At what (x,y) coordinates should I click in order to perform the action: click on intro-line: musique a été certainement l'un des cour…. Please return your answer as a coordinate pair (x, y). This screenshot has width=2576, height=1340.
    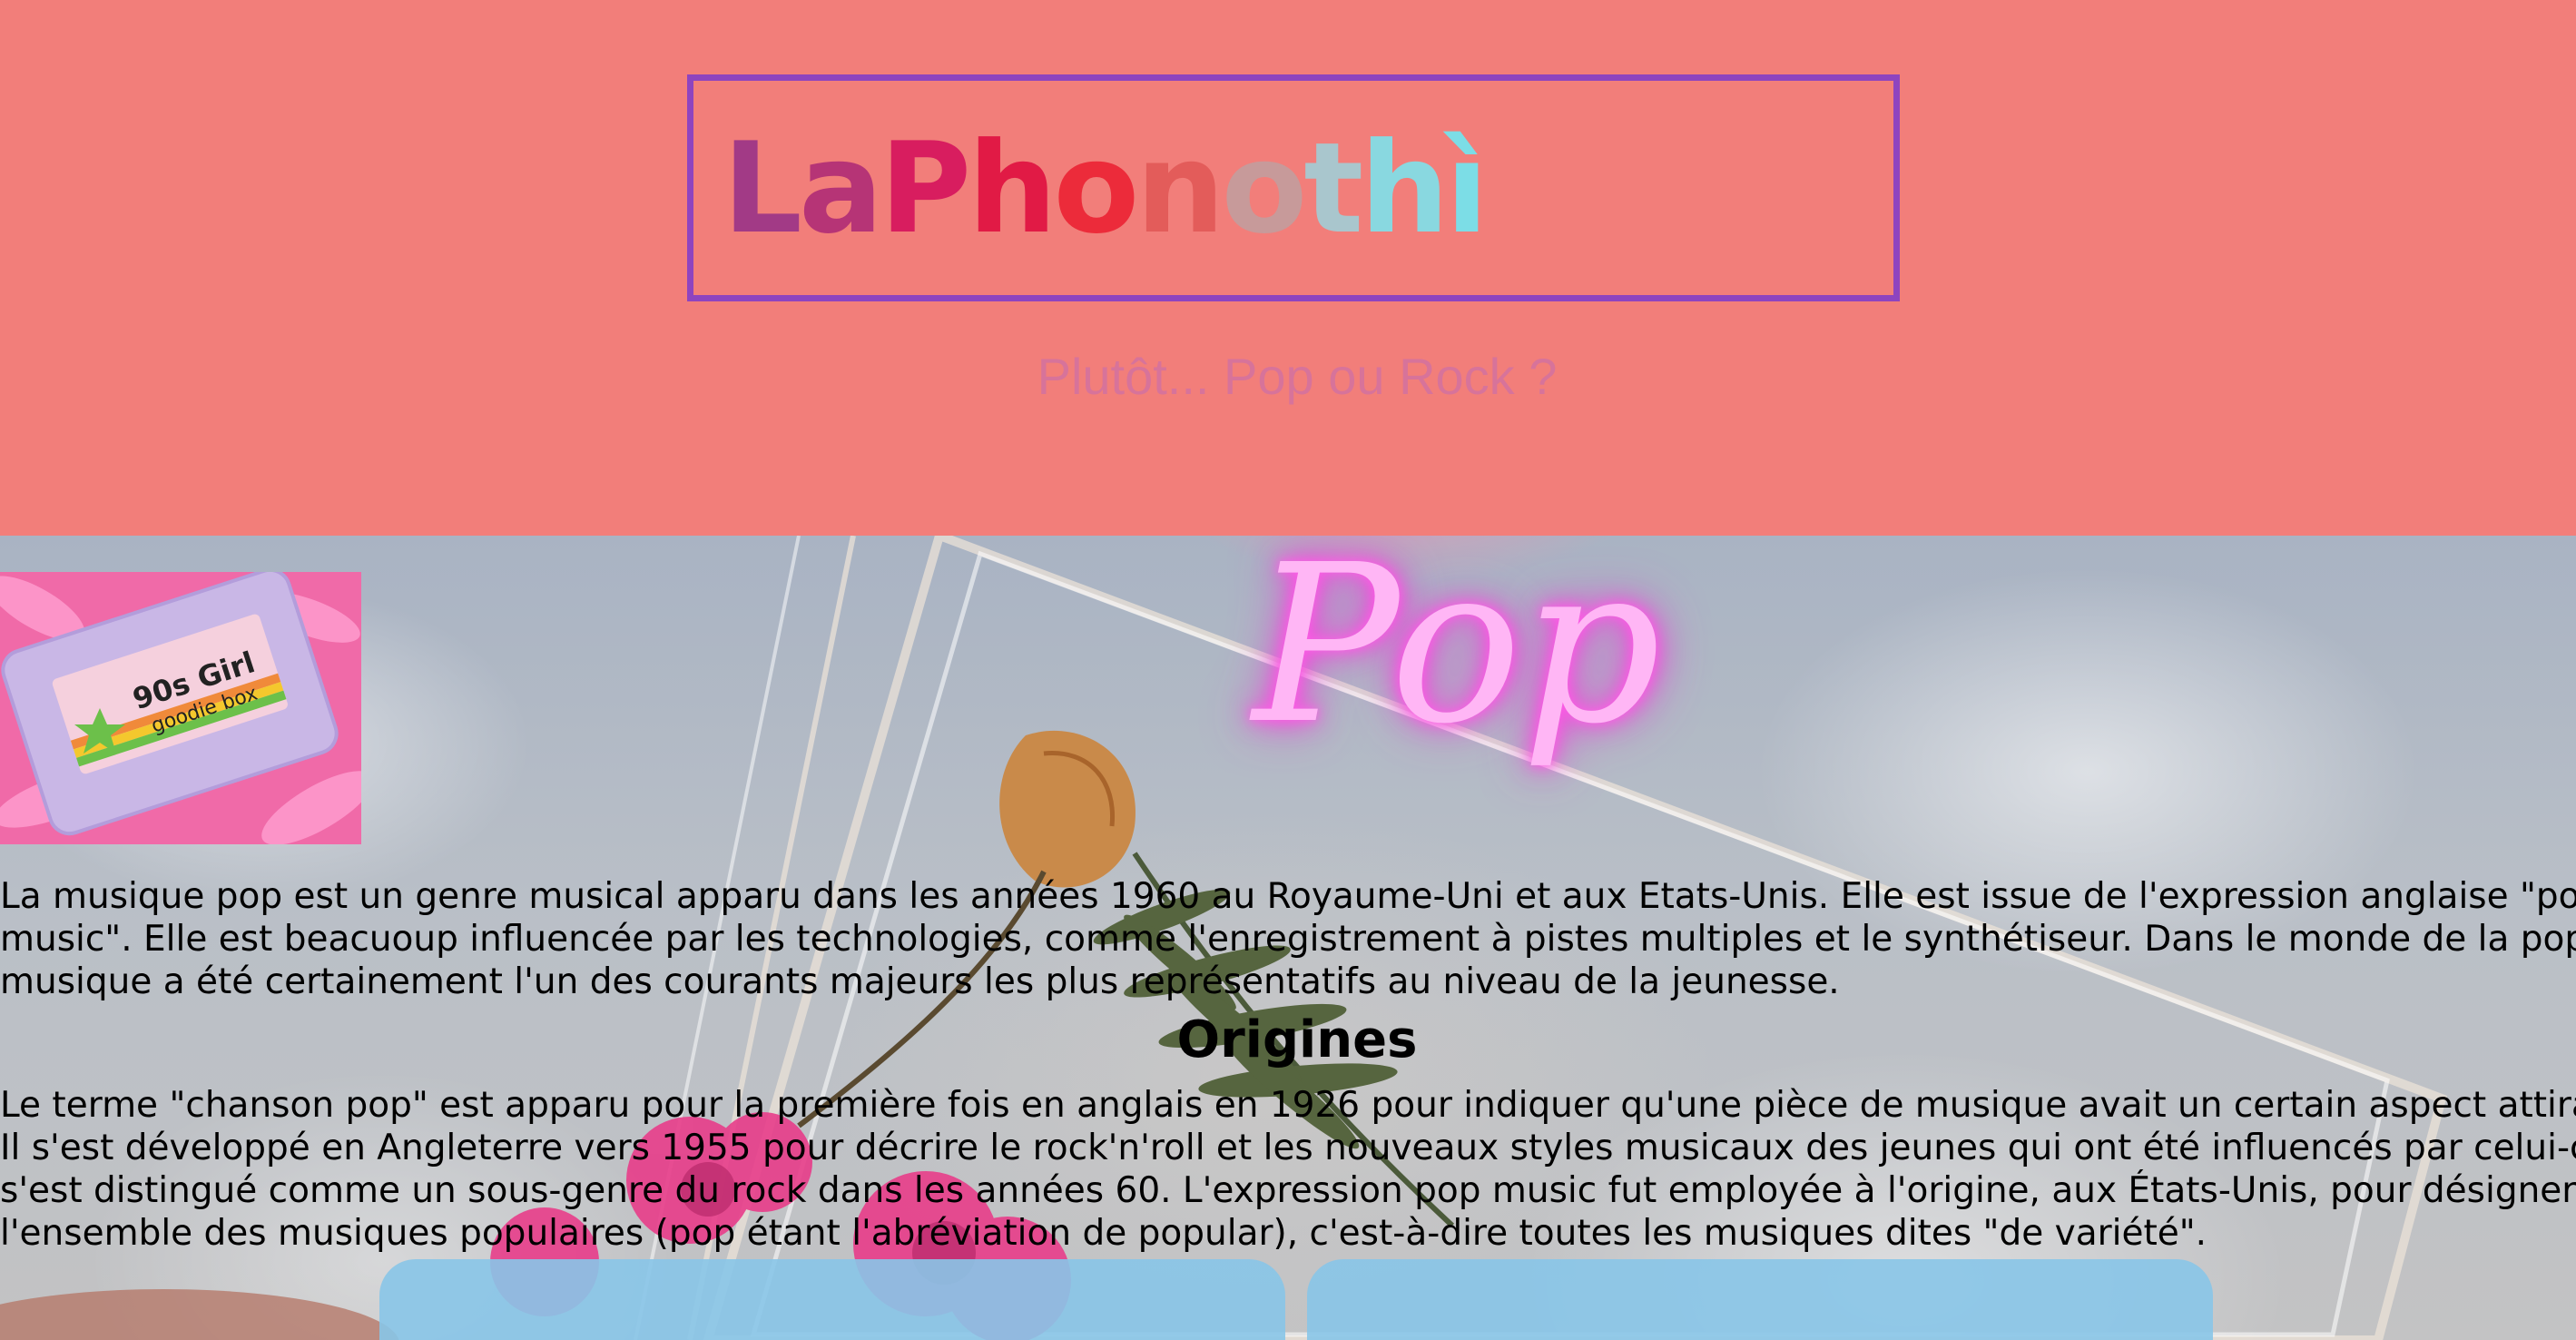
    Looking at the image, I should click on (920, 981).